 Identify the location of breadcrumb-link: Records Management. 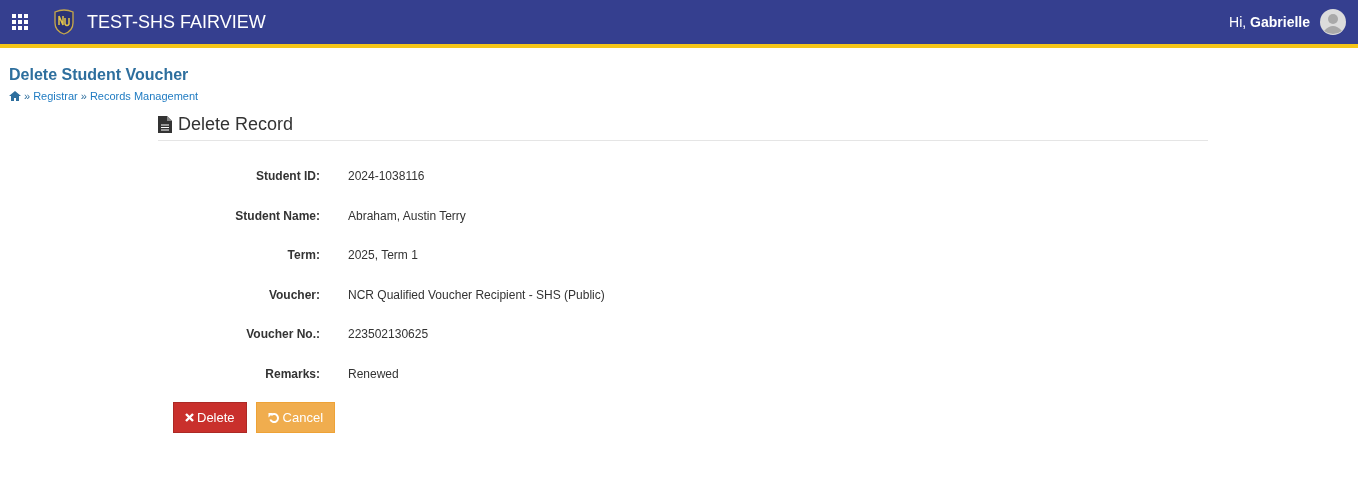
(144, 96).